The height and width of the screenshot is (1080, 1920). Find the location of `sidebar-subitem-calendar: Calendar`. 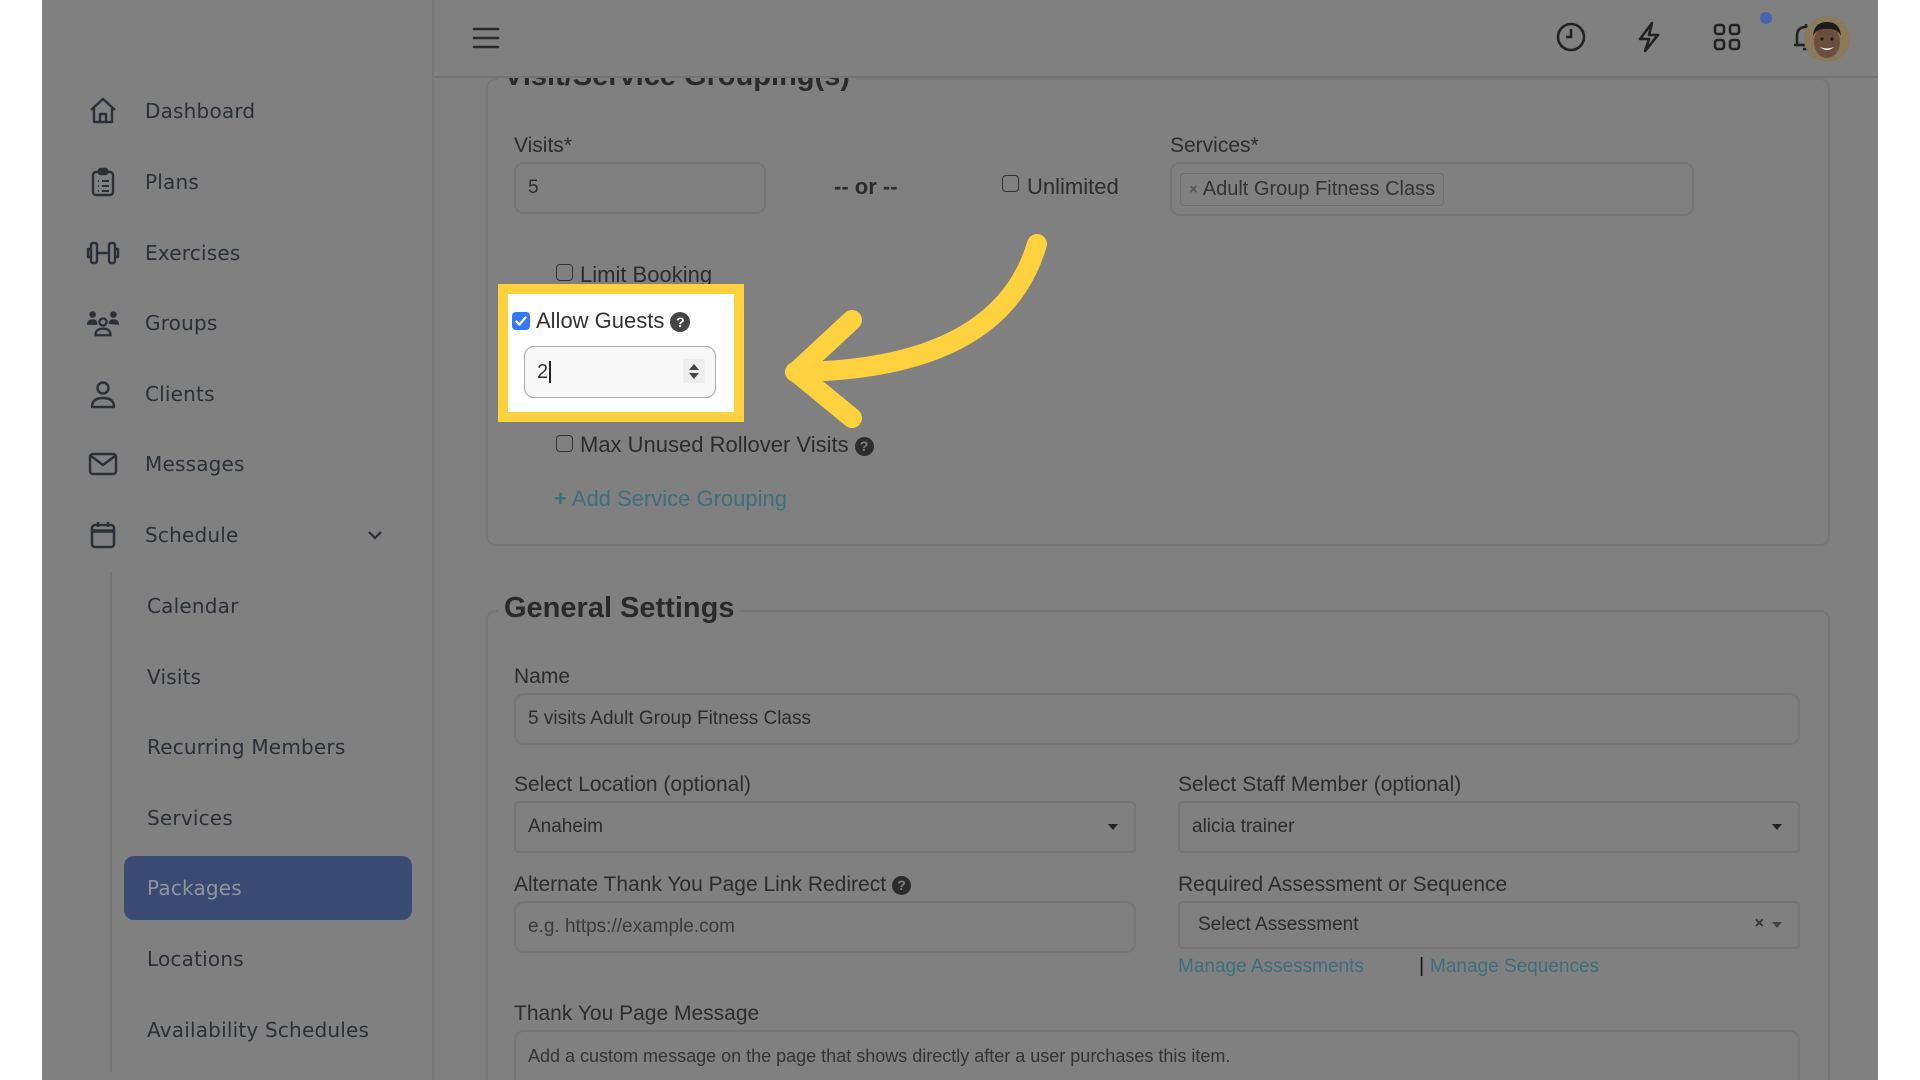

sidebar-subitem-calendar: Calendar is located at coordinates (268, 606).